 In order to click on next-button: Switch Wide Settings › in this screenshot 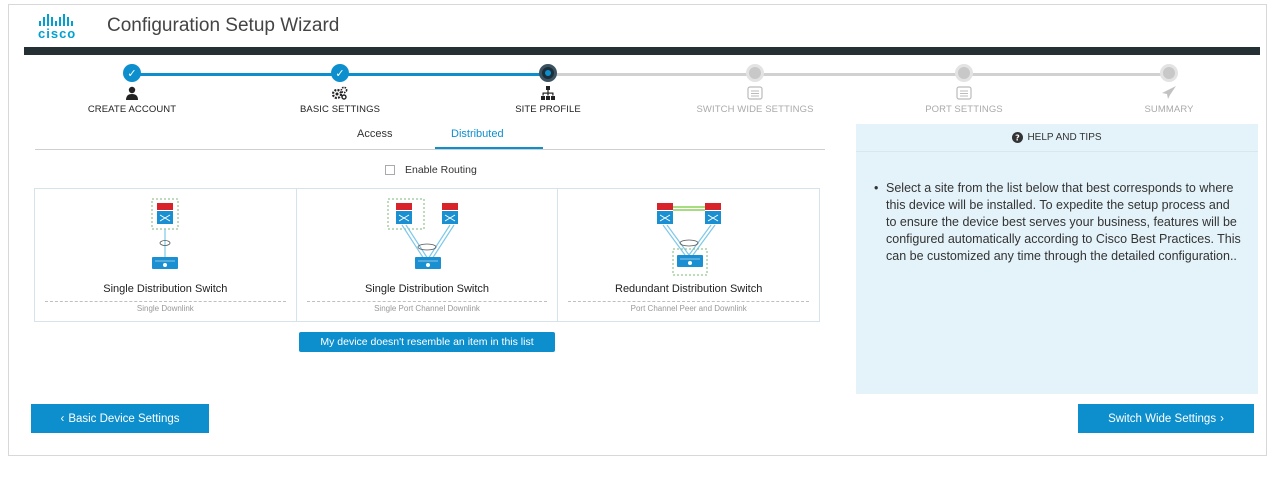, I will do `click(1166, 418)`.